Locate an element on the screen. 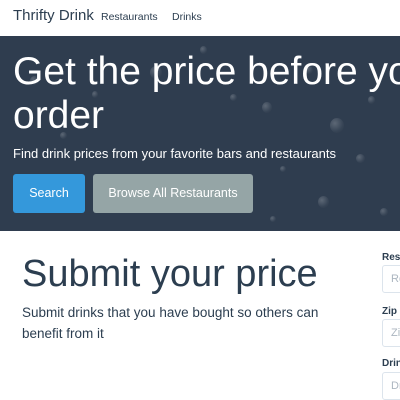 This screenshot has width=400, height=400. top-navbar: Thrifty Drink Restaurants Drinks is located at coordinates (200, 18).